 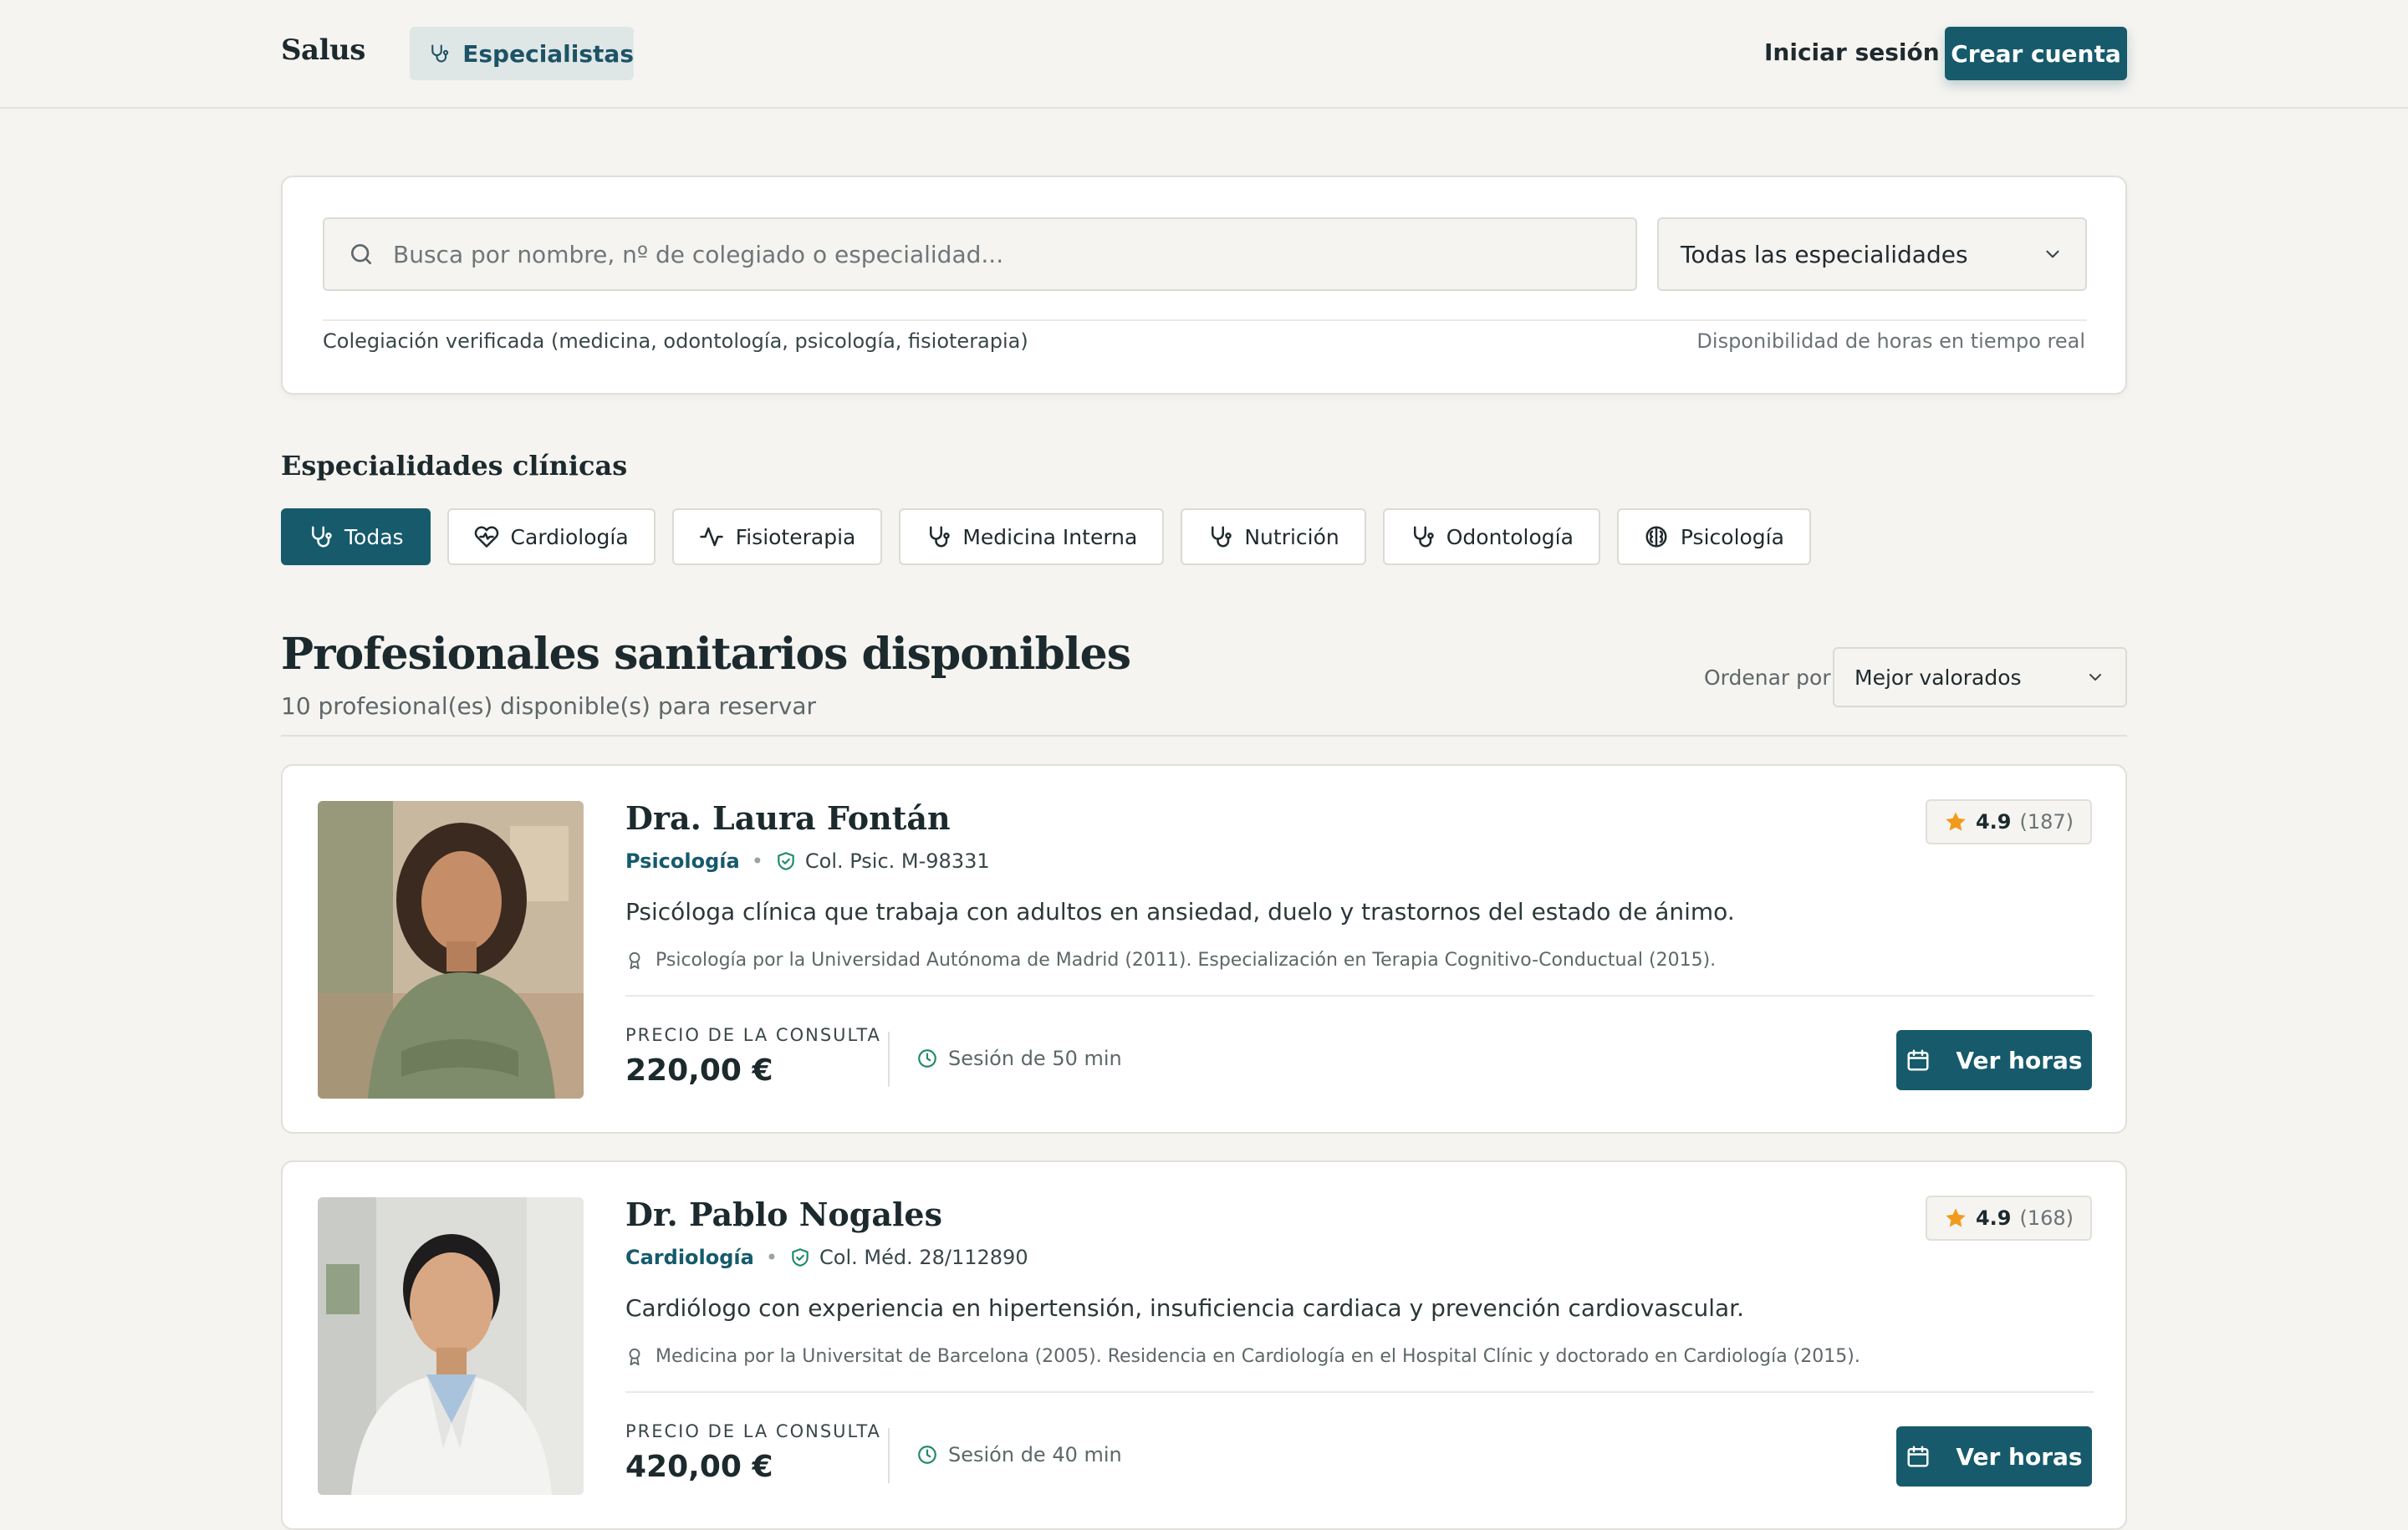 I want to click on chip-cardiologia: Cardiología, so click(x=551, y=536).